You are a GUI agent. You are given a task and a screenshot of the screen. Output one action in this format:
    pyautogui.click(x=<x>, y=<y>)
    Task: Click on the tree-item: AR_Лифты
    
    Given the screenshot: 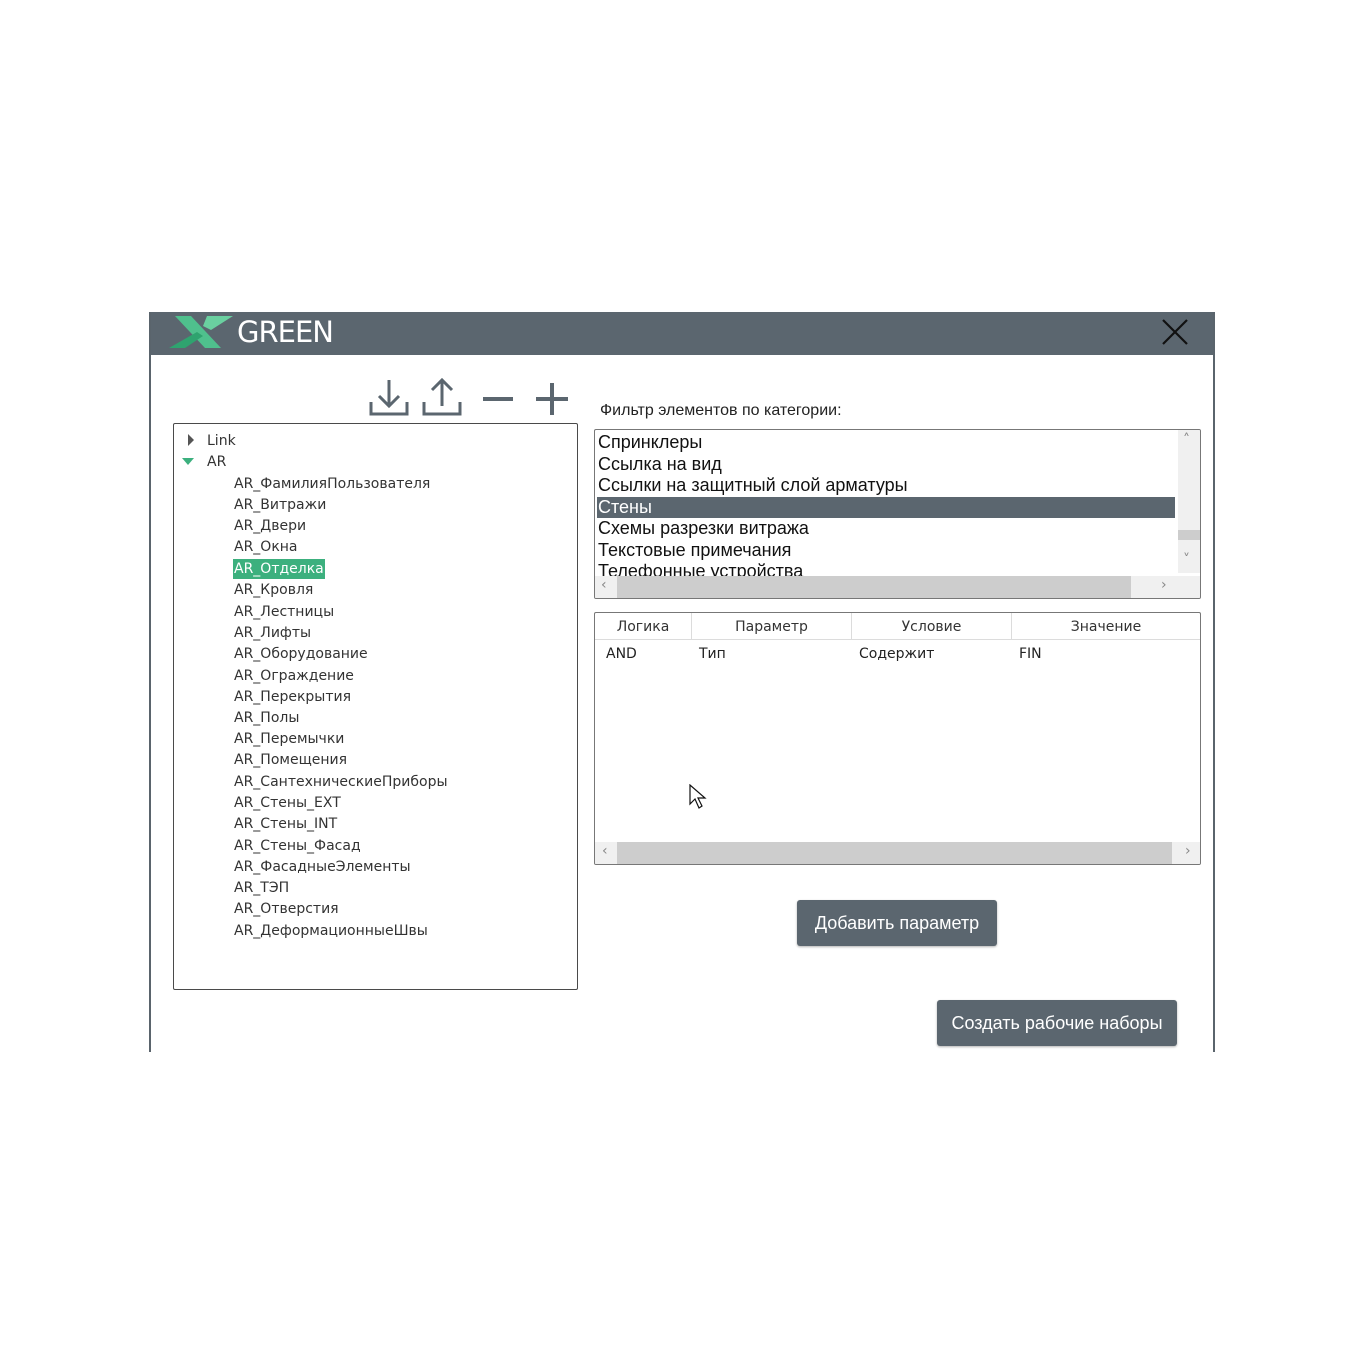 What is the action you would take?
    pyautogui.click(x=272, y=633)
    